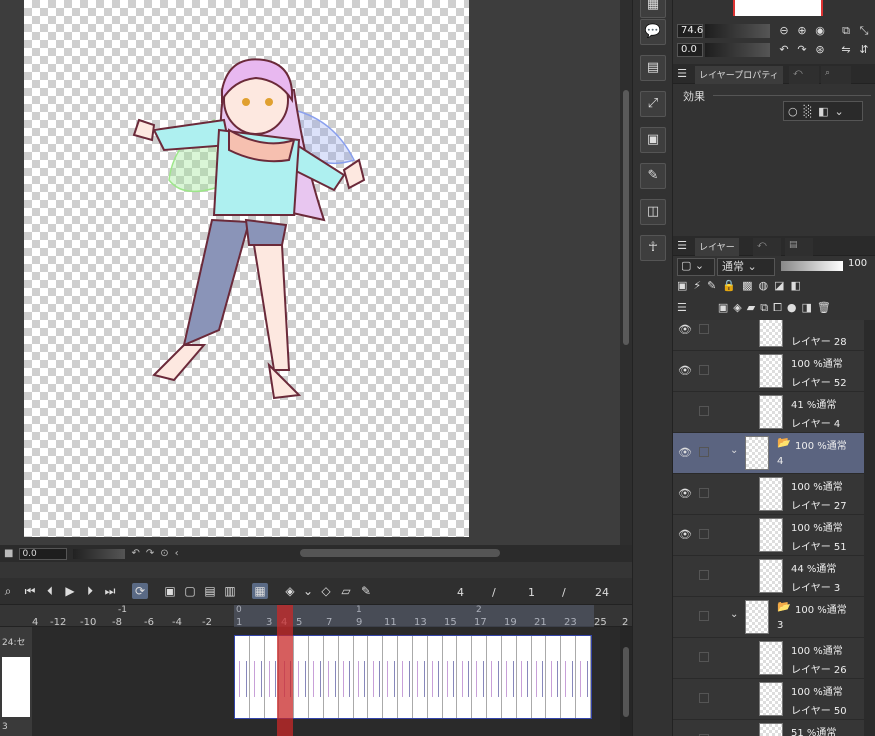 The image size is (875, 736). What do you see at coordinates (653, 9) in the screenshot?
I see `navigator-icon: ▦` at bounding box center [653, 9].